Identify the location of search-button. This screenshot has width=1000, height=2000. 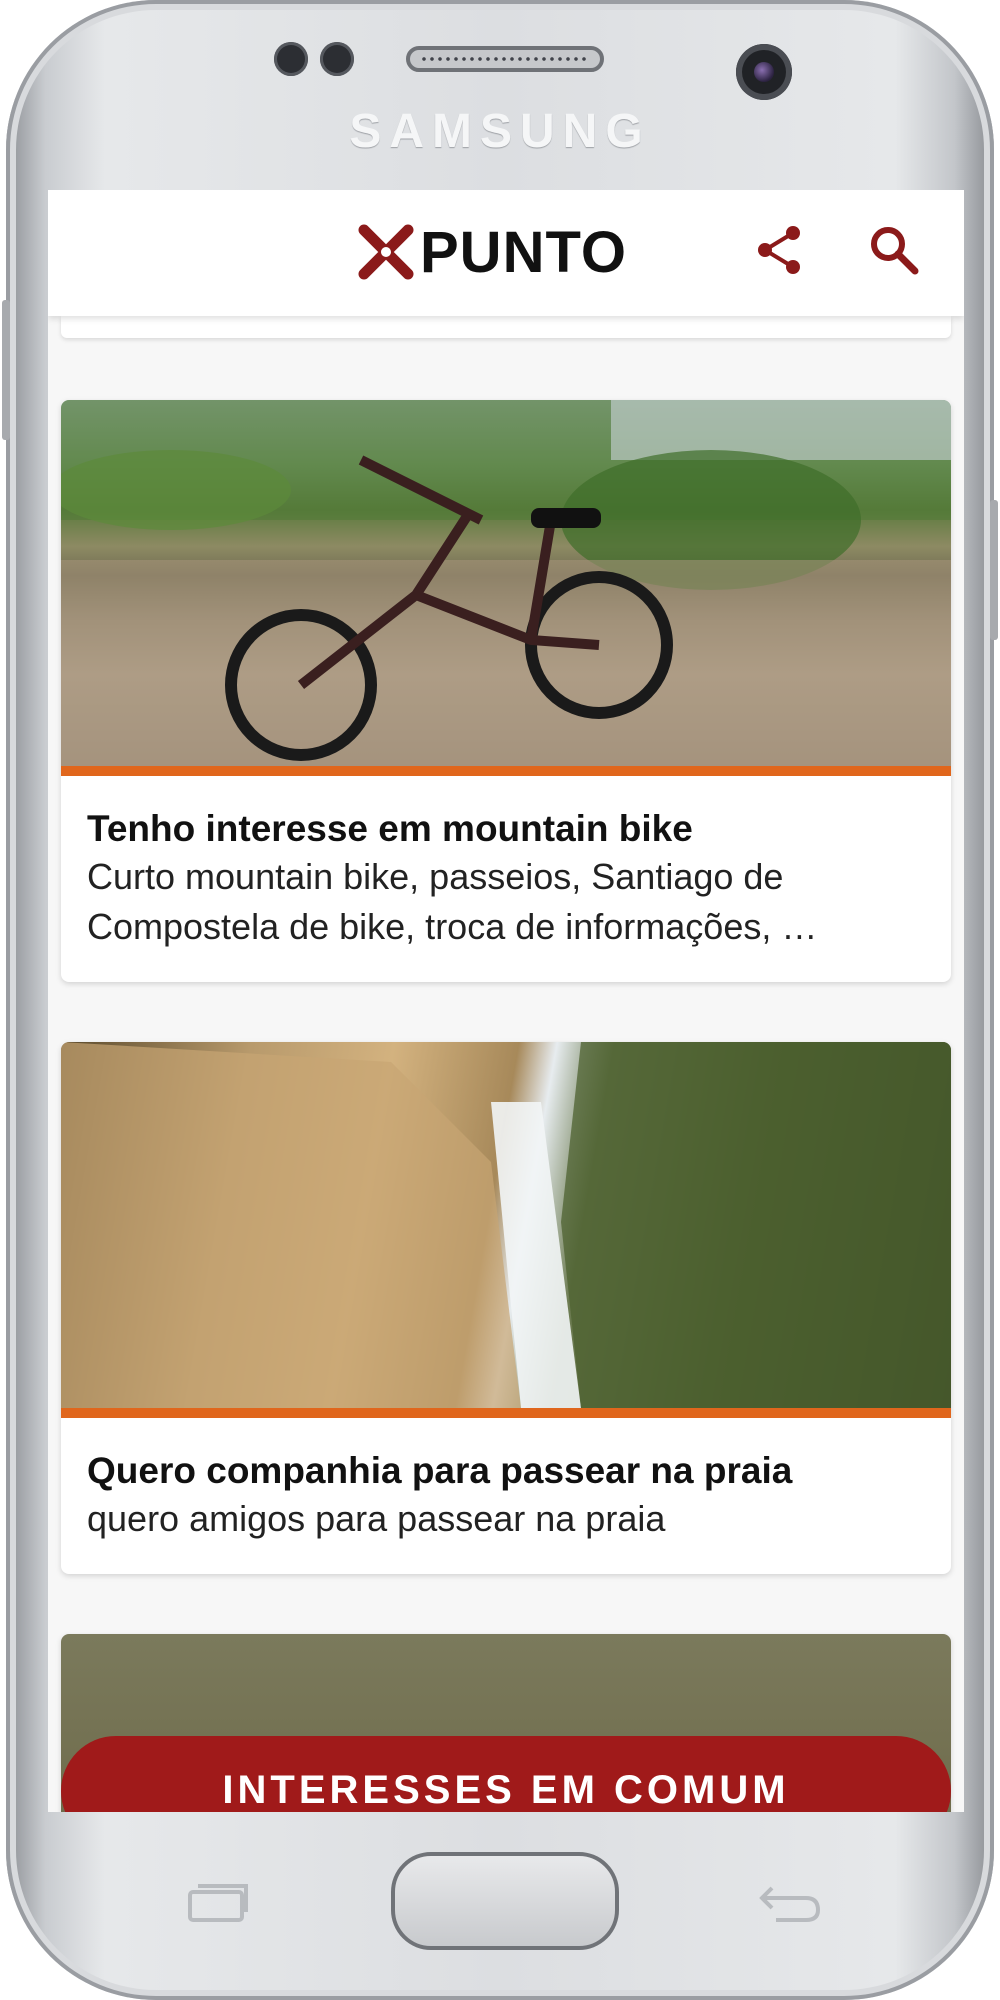
(894, 250).